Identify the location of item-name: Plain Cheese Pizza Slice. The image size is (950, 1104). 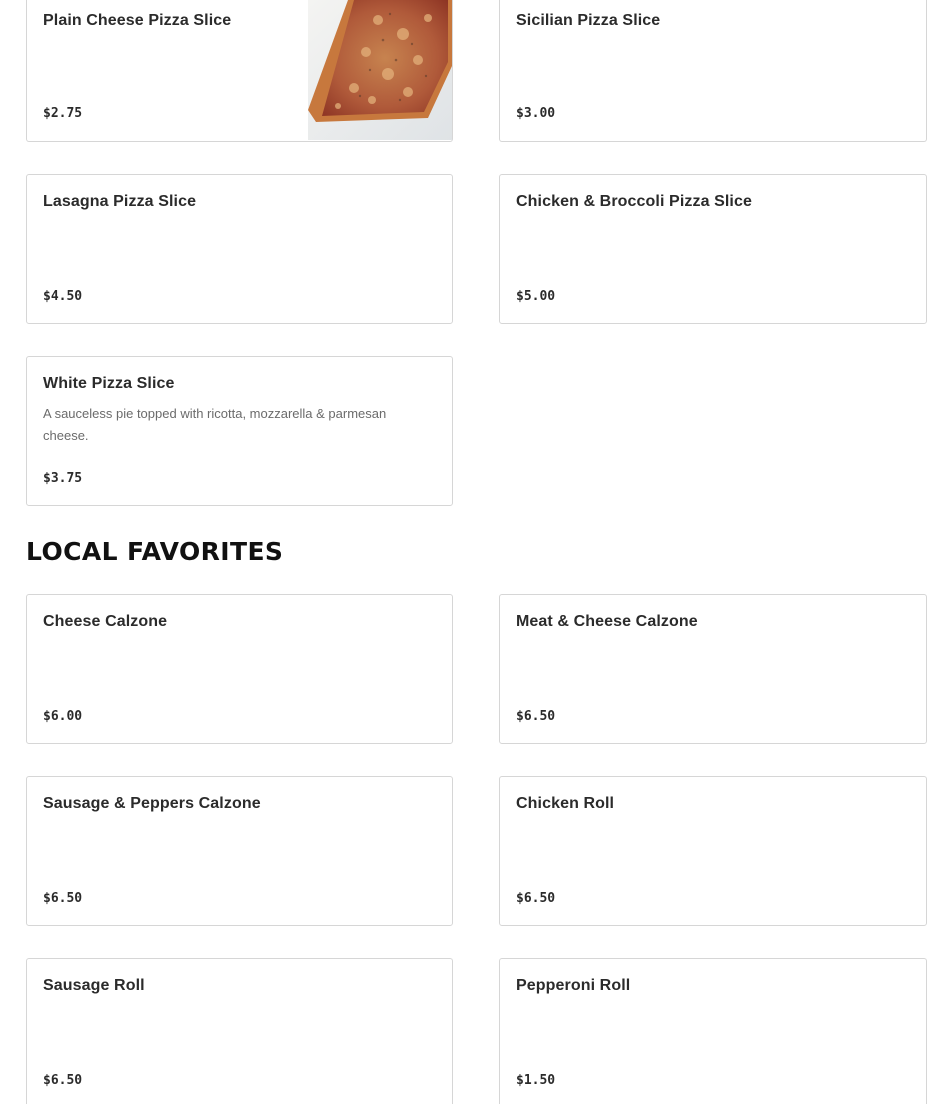
(137, 20).